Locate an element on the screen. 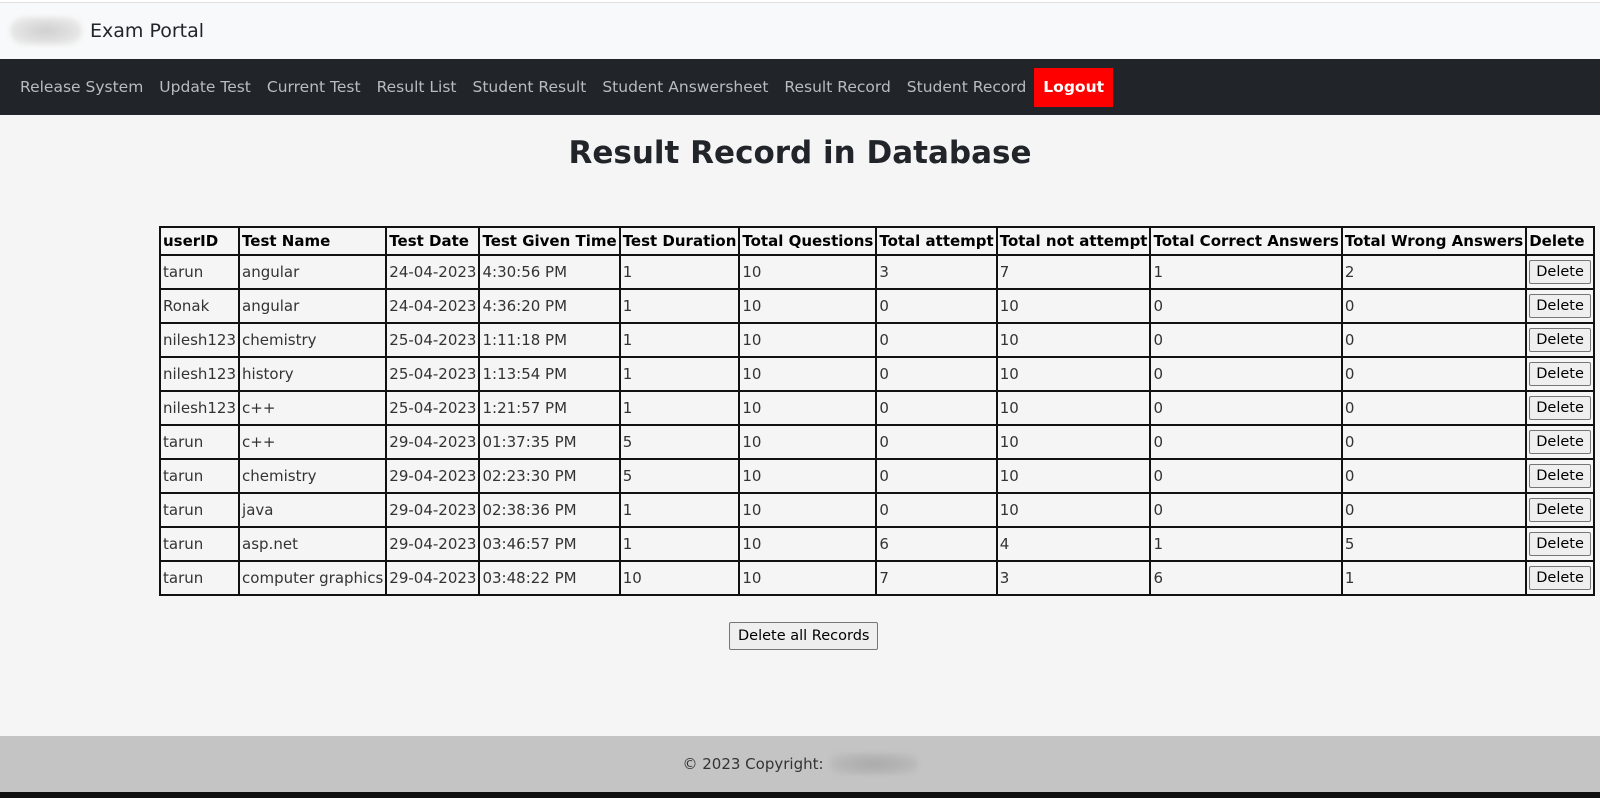 The height and width of the screenshot is (798, 1600). table-cell: c++ is located at coordinates (313, 442).